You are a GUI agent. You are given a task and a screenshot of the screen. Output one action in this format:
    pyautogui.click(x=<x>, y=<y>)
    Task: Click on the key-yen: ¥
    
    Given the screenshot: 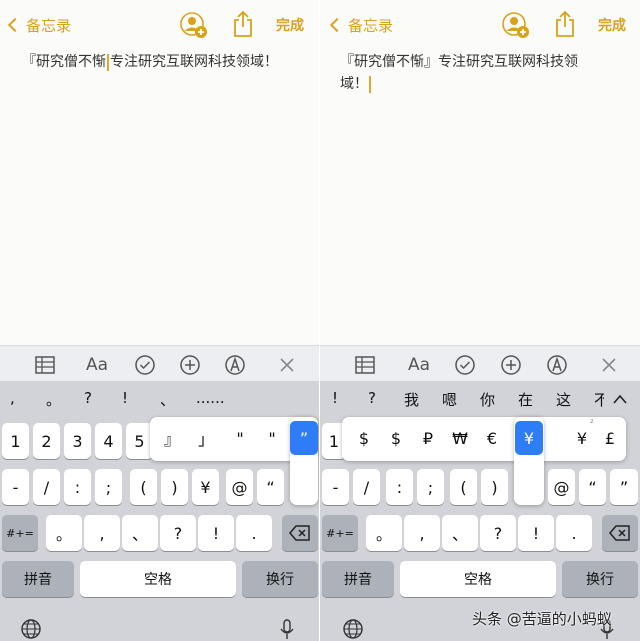 What is the action you would take?
    pyautogui.click(x=205, y=487)
    